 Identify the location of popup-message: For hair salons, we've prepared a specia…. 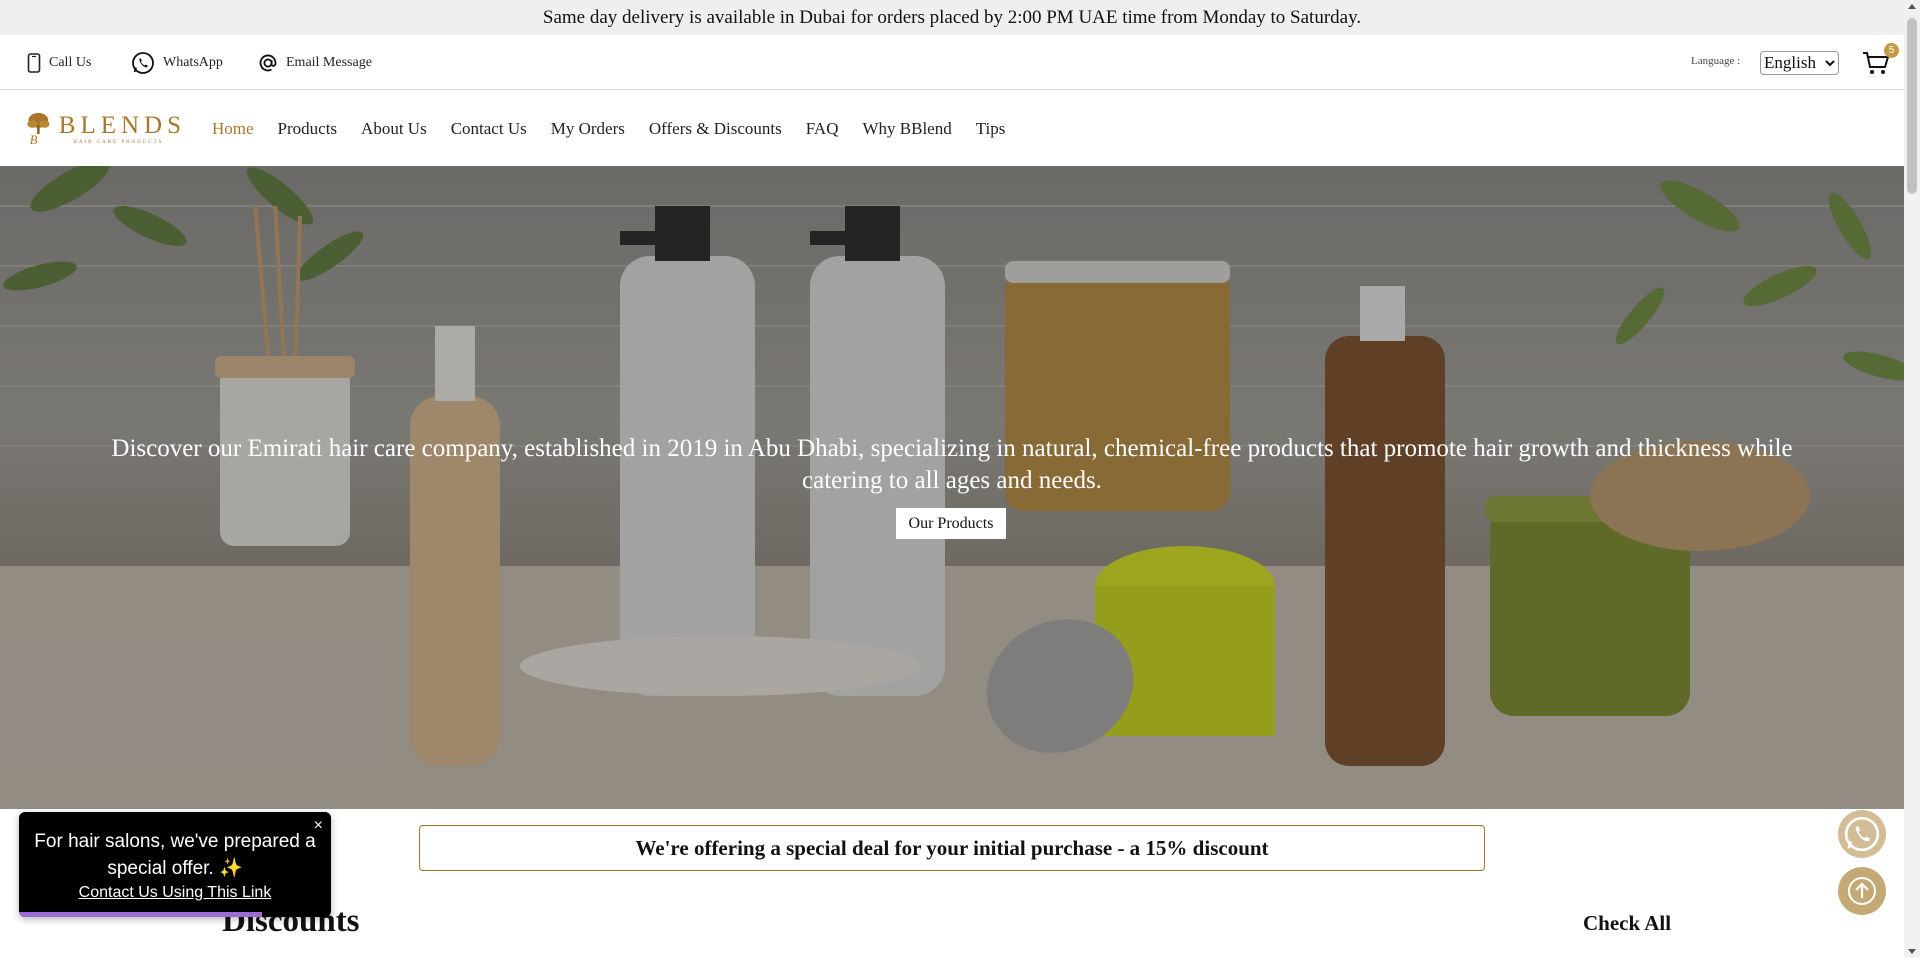
(175, 855).